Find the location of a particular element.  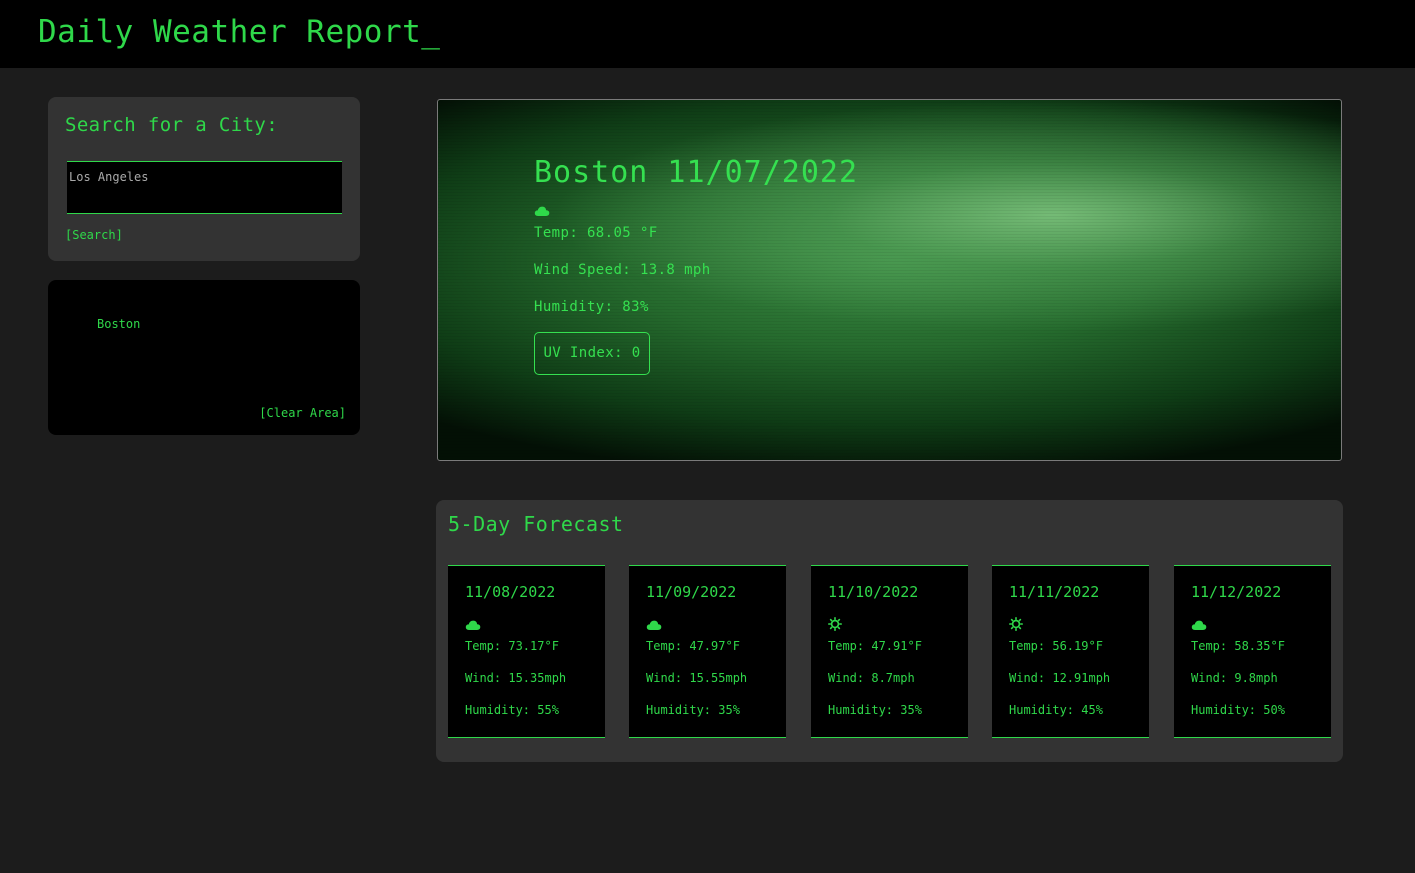

uv-index-badge: UV Index: 0 is located at coordinates (592, 353).